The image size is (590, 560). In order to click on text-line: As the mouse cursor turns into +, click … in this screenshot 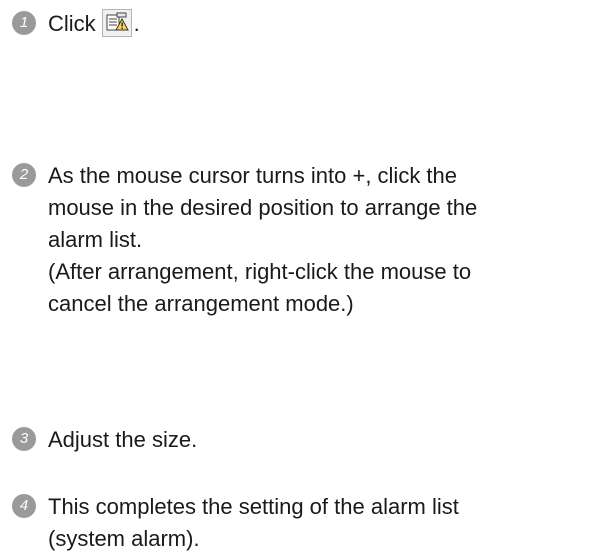, I will do `click(253, 175)`.